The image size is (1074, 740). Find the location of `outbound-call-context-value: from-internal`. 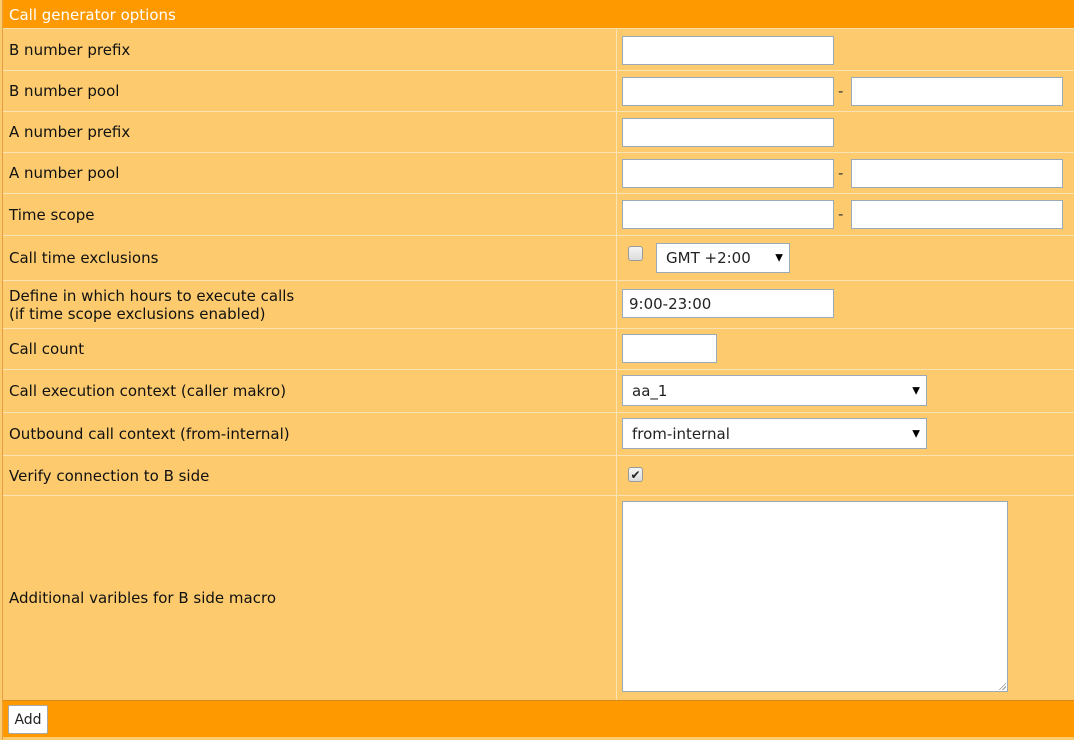

outbound-call-context-value: from-internal is located at coordinates (681, 433).